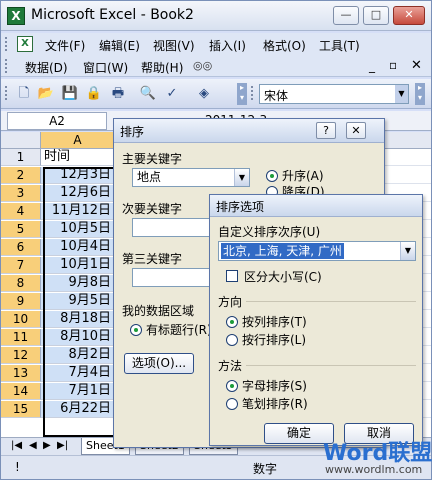 This screenshot has width=432, height=480. What do you see at coordinates (105, 67) in the screenshot?
I see `menu-window: 窗口(W)` at bounding box center [105, 67].